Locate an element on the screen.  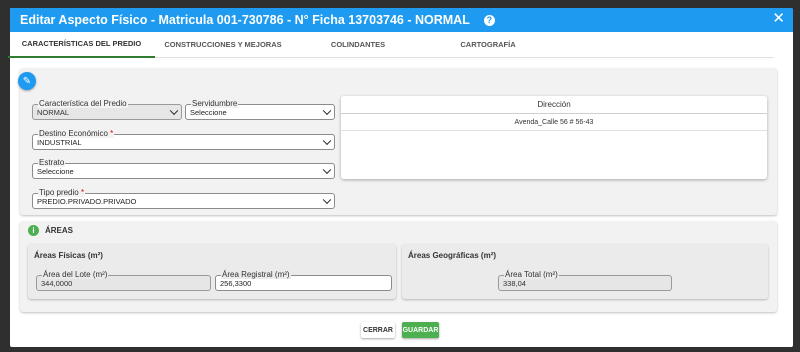
tab-cartografia: CARTOGRAFÍA is located at coordinates (488, 44).